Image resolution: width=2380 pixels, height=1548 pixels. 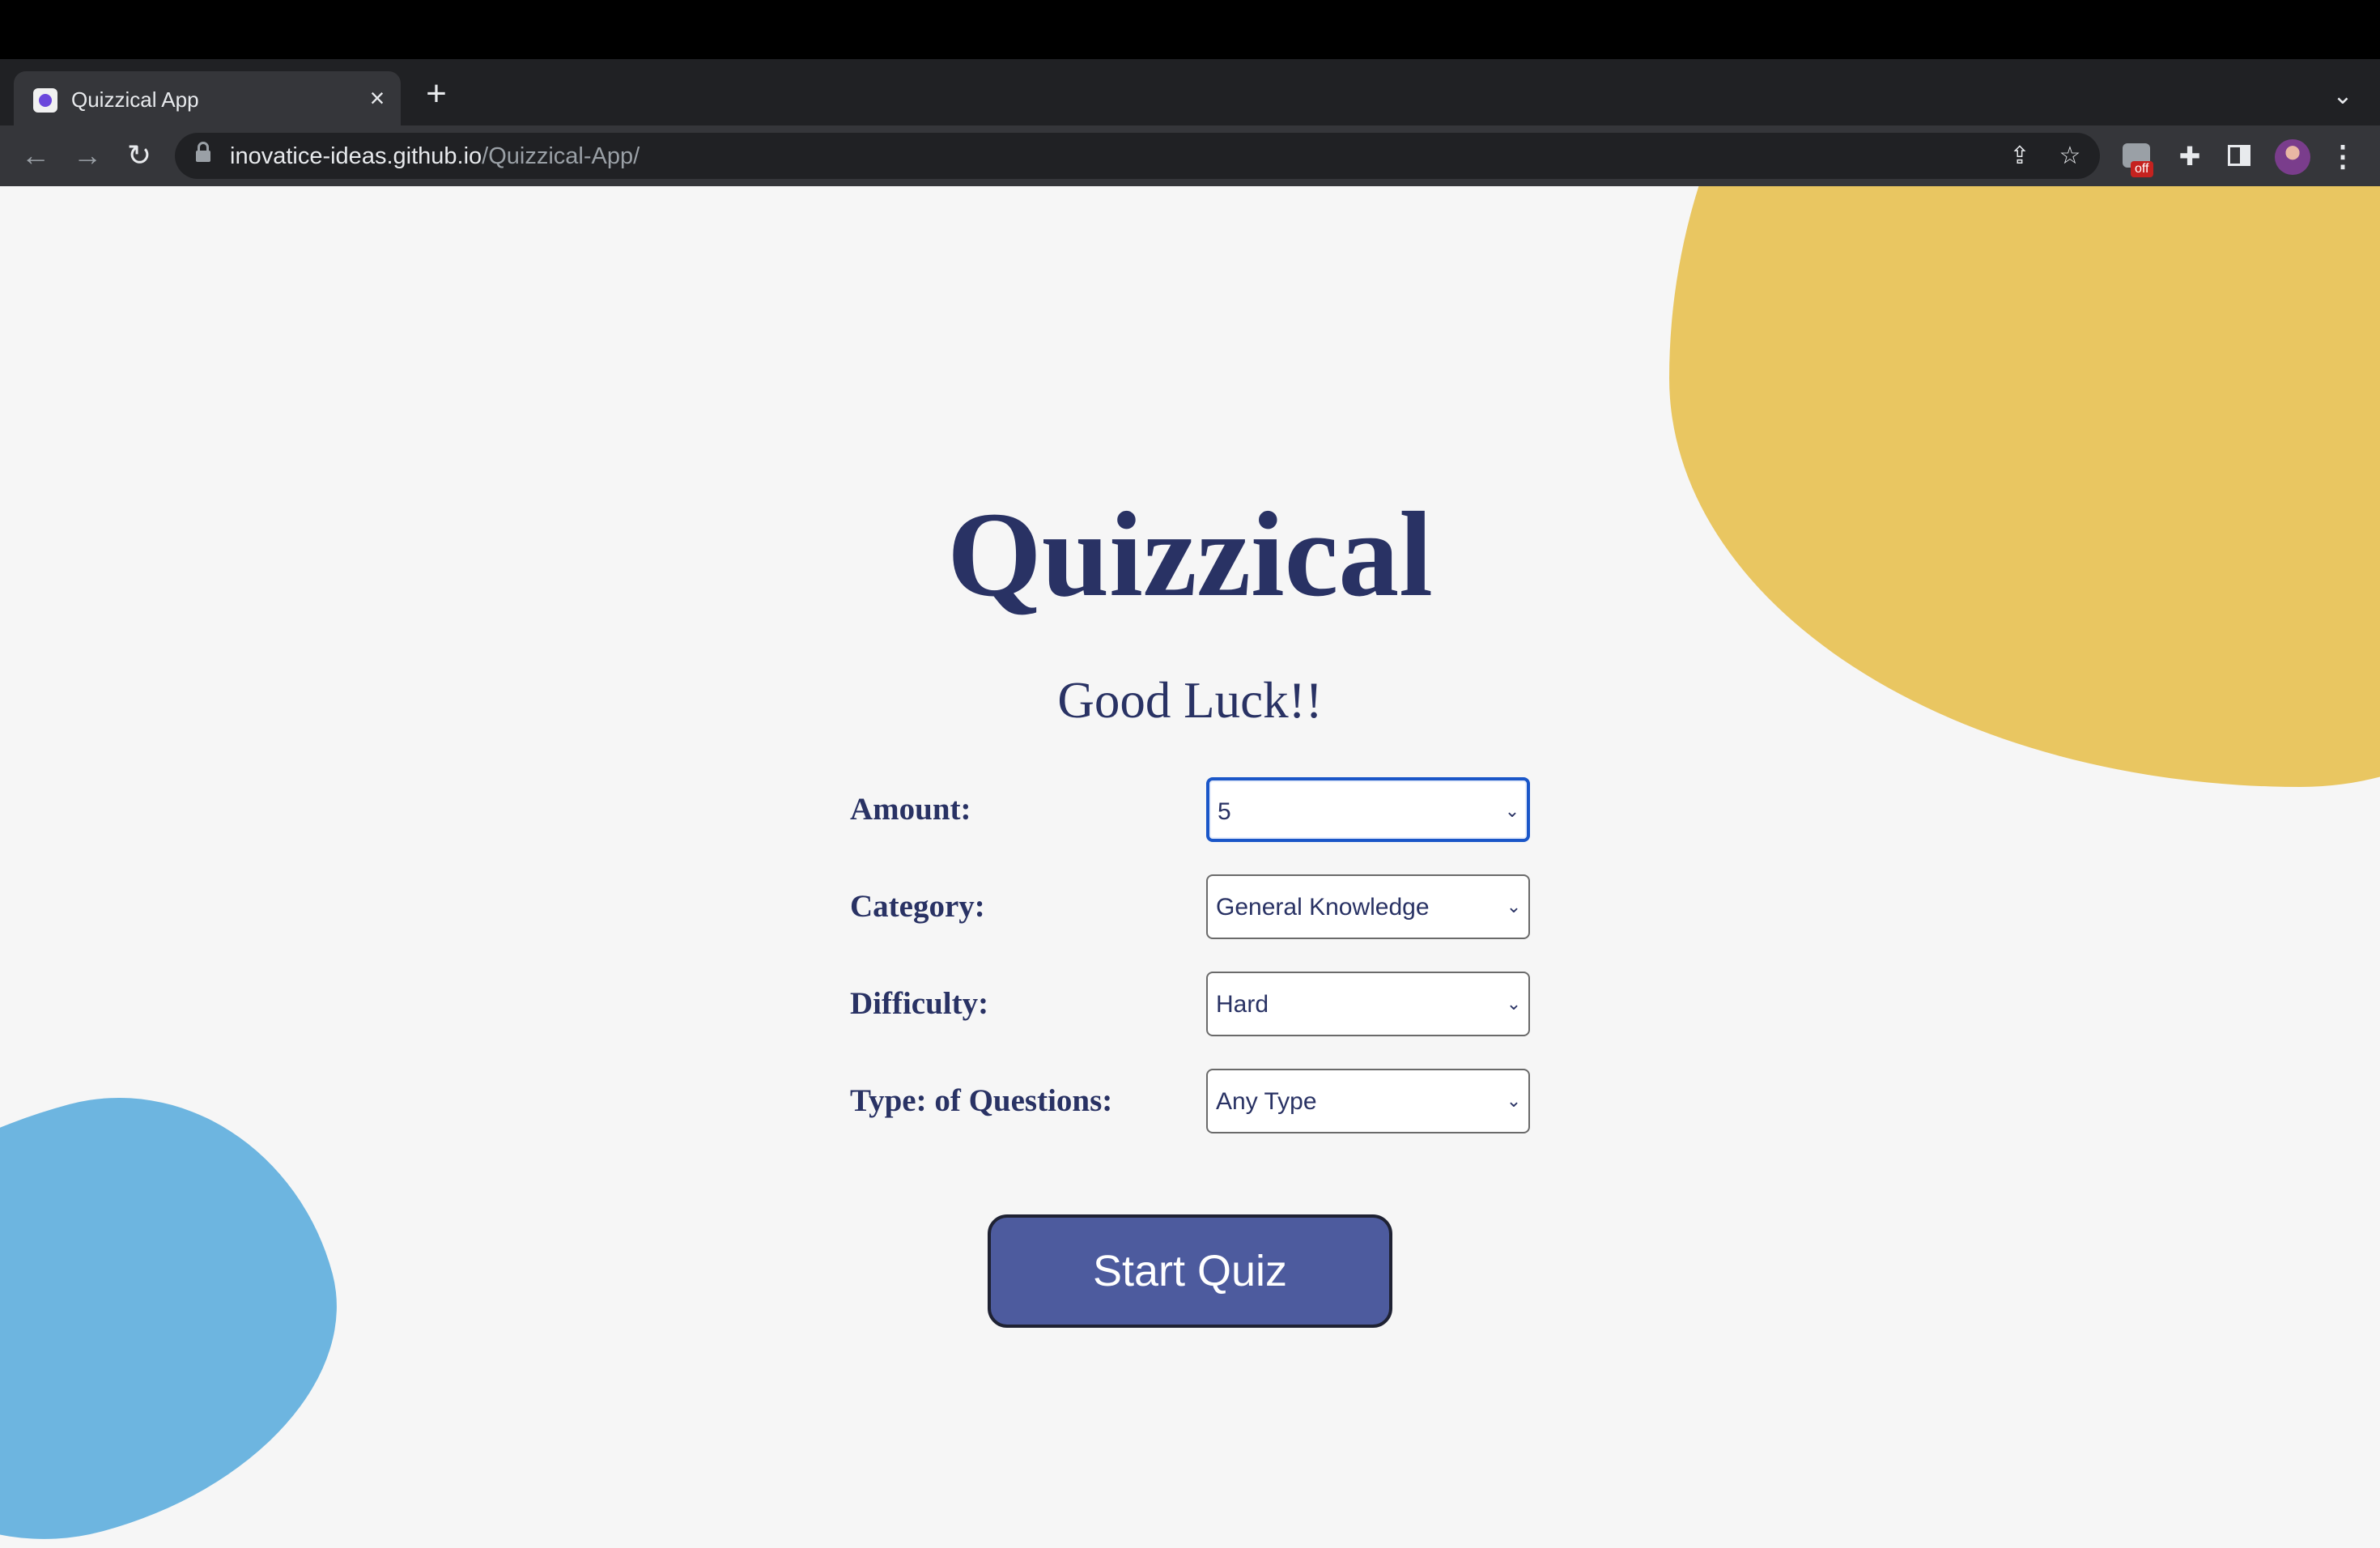 What do you see at coordinates (920, 1004) in the screenshot?
I see `difficulty-label: Difficulty:` at bounding box center [920, 1004].